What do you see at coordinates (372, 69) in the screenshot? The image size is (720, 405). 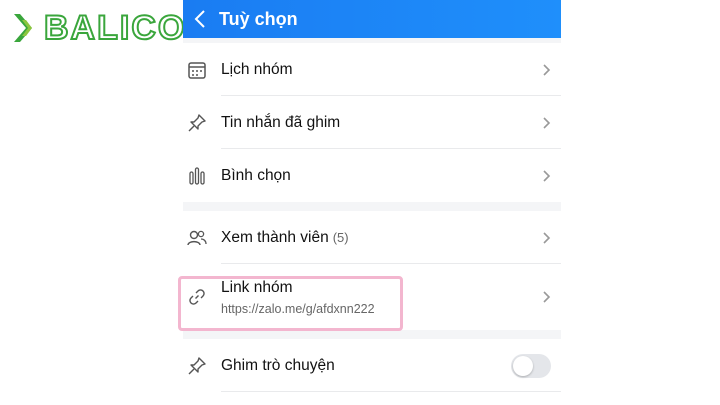 I see `menu-item-group-calendar: Lịch nhóm` at bounding box center [372, 69].